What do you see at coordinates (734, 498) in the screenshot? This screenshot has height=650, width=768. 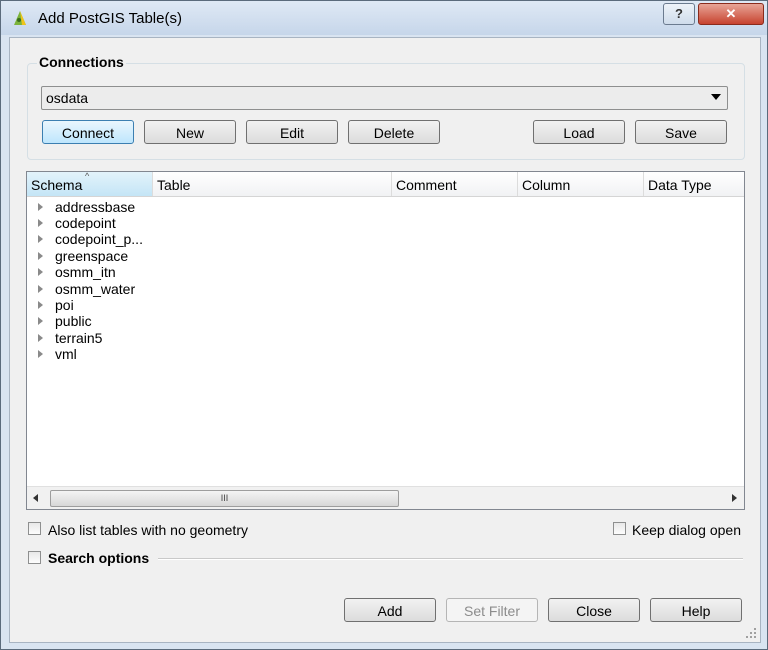 I see `scroll-right-icon` at bounding box center [734, 498].